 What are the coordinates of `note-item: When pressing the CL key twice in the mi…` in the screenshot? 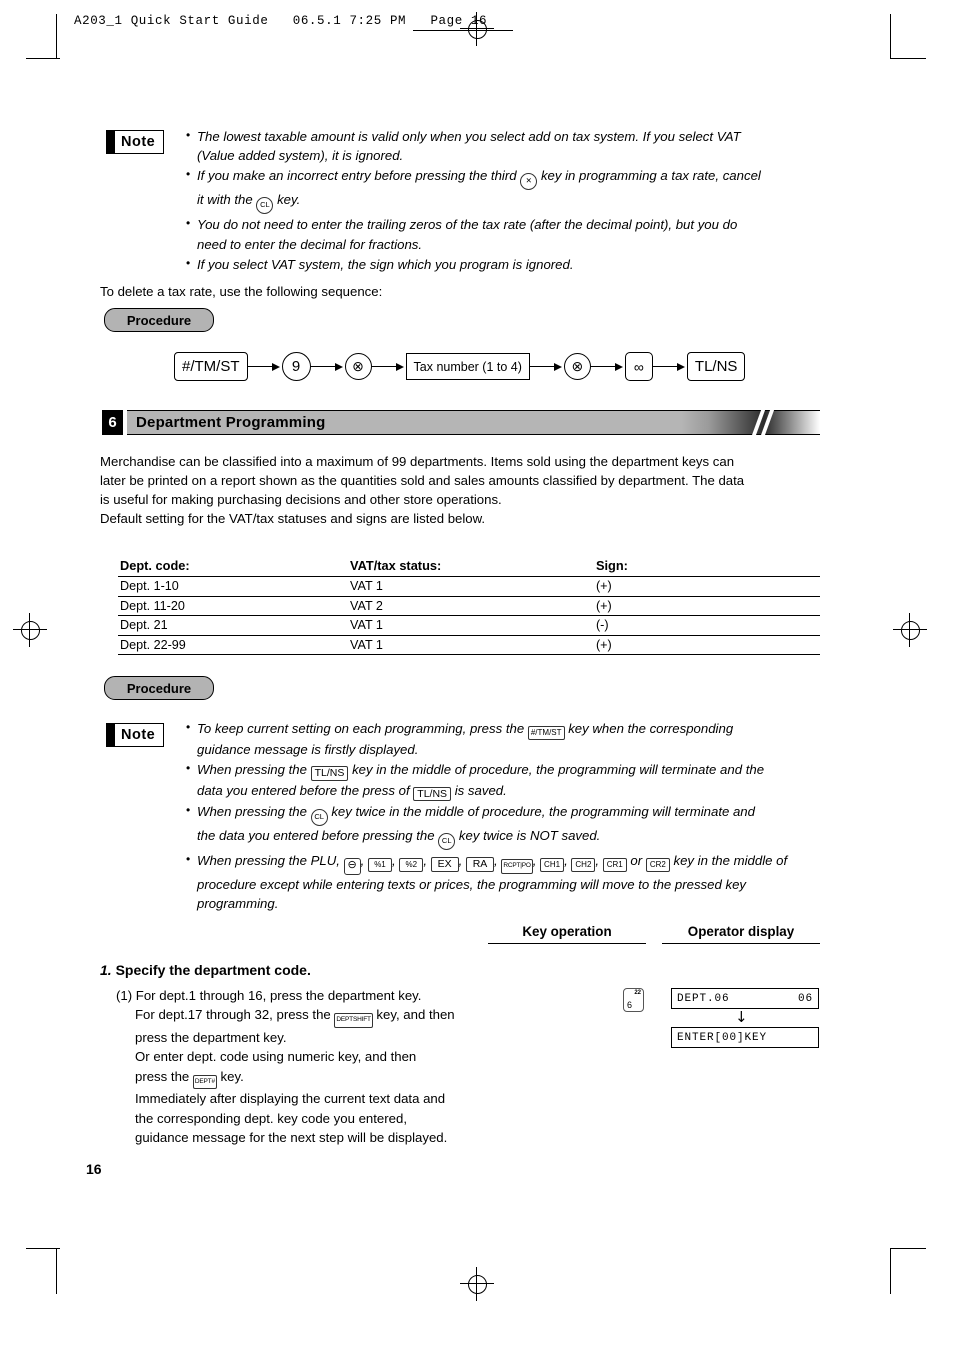 It's located at (504, 826).